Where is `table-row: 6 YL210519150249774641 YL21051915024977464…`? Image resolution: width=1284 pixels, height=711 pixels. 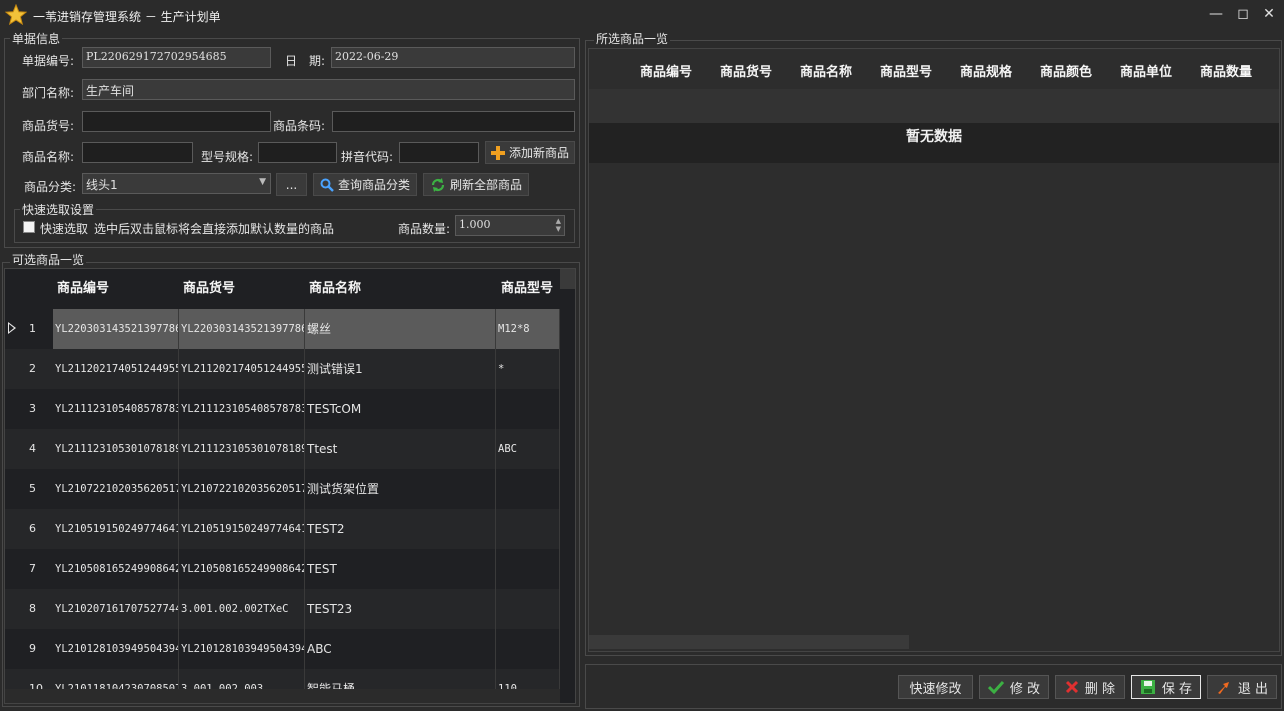 table-row: 6 YL210519150249774641 YL21051915024977464… is located at coordinates (282, 529).